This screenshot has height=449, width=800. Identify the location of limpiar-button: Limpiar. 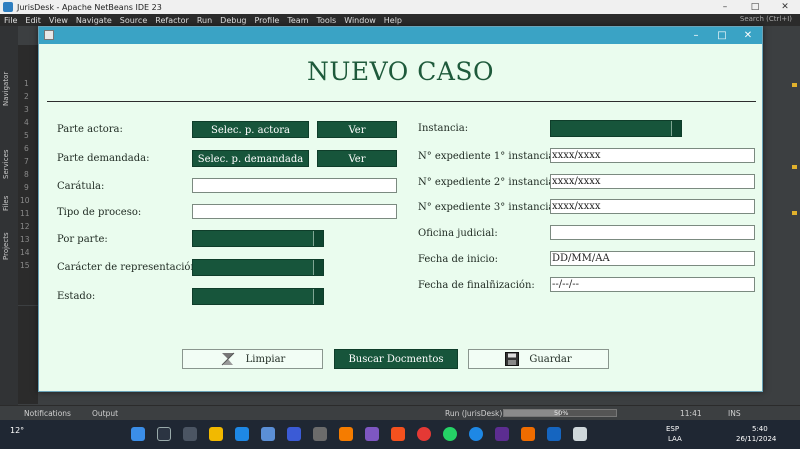
(252, 359).